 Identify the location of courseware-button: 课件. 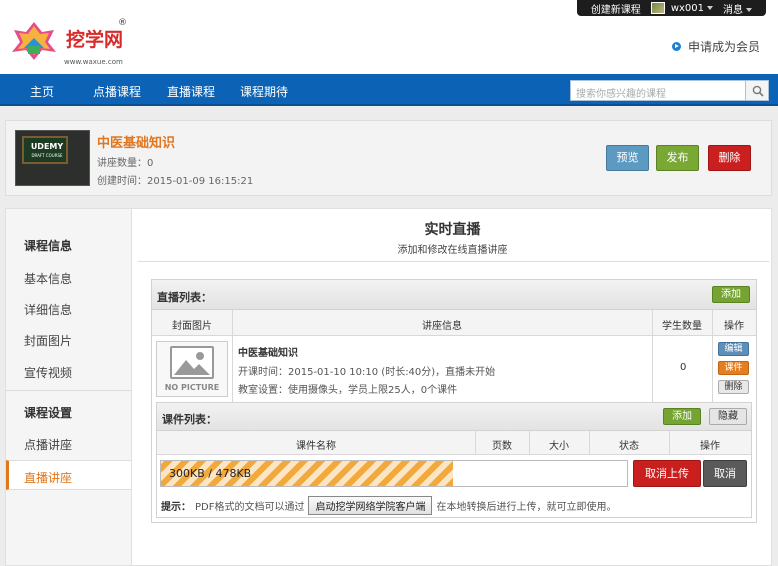
(733, 368).